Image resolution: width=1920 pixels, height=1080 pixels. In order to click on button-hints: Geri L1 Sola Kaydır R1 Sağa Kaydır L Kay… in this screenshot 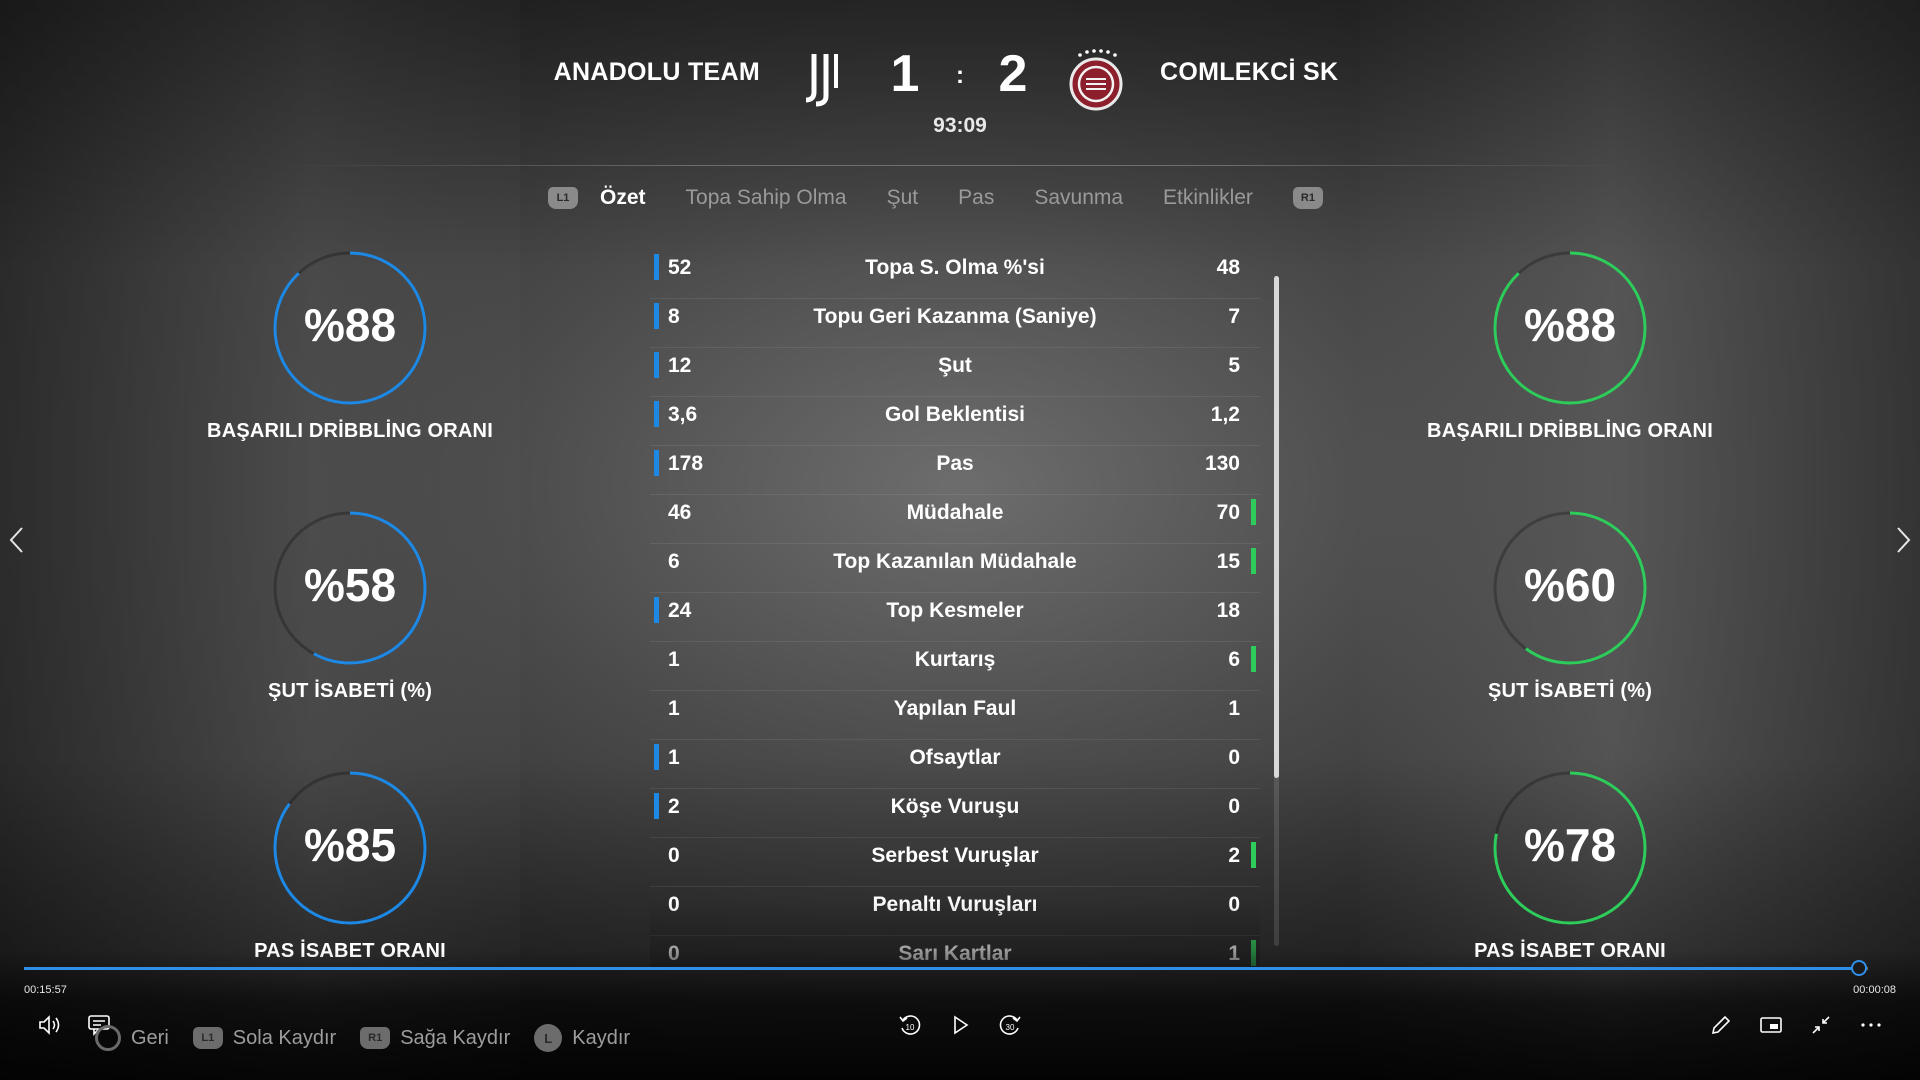, I will do `click(374, 1038)`.